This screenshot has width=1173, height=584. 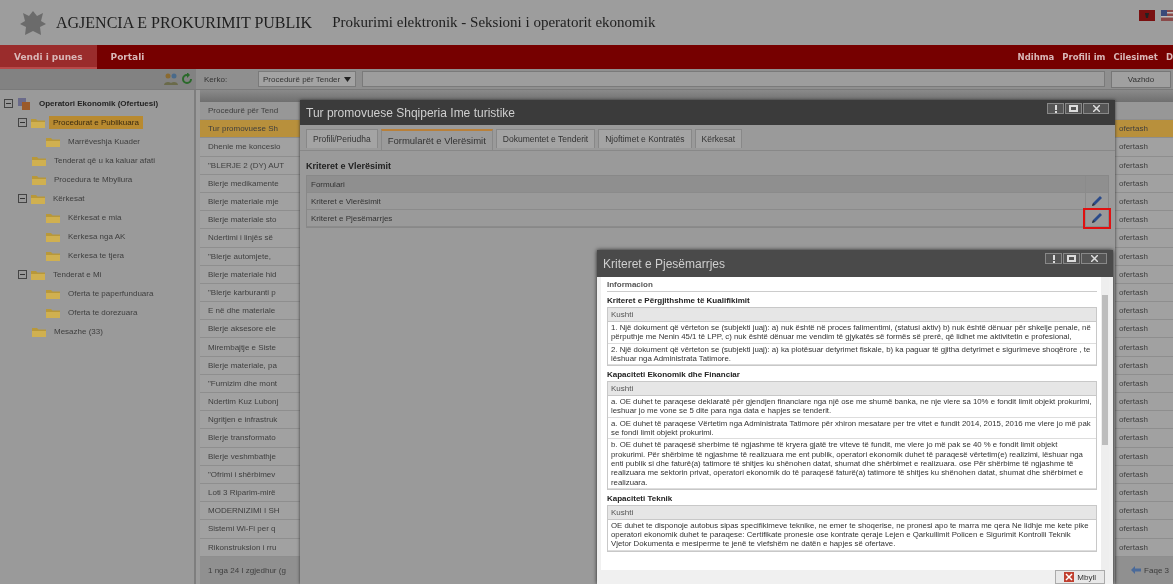 I want to click on nav-tab: Portali, so click(x=127, y=57).